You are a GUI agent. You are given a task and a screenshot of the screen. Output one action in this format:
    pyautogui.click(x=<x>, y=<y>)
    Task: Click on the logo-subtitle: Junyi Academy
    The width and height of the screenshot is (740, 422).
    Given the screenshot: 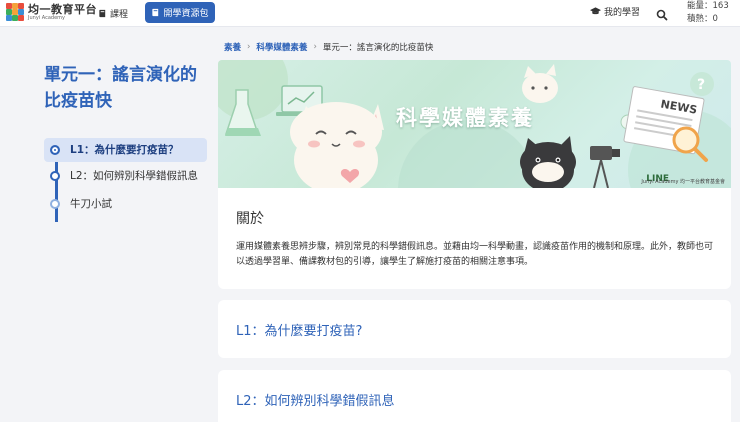 What is the action you would take?
    pyautogui.click(x=46, y=17)
    